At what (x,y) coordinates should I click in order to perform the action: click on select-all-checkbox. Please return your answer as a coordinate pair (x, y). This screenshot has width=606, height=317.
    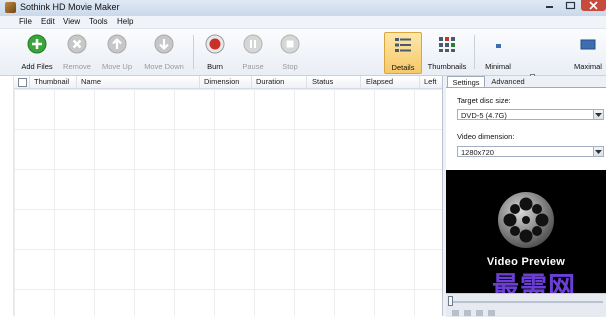
    Looking at the image, I should click on (22, 82).